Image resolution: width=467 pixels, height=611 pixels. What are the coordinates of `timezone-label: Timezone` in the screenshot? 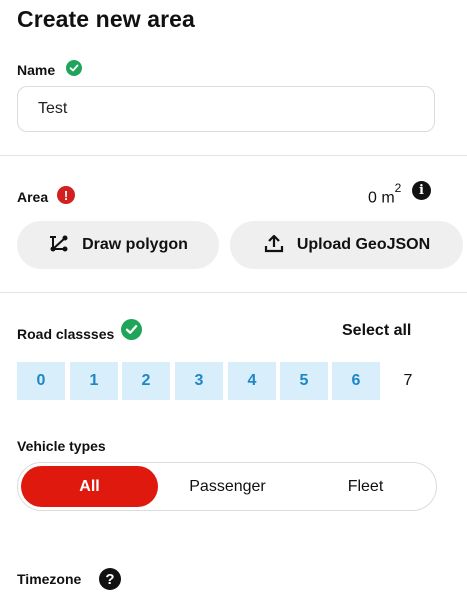 It's located at (49, 579).